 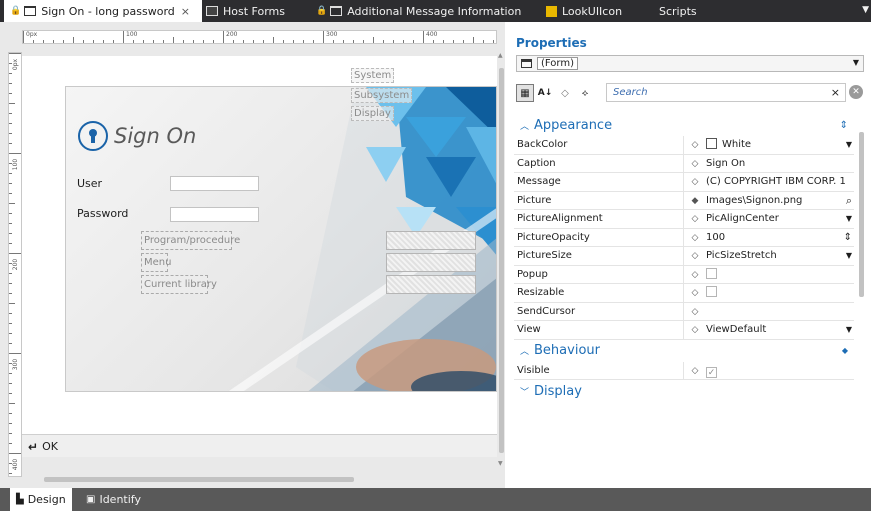 I want to click on program-procedure-field: Program/procedure, so click(x=190, y=240).